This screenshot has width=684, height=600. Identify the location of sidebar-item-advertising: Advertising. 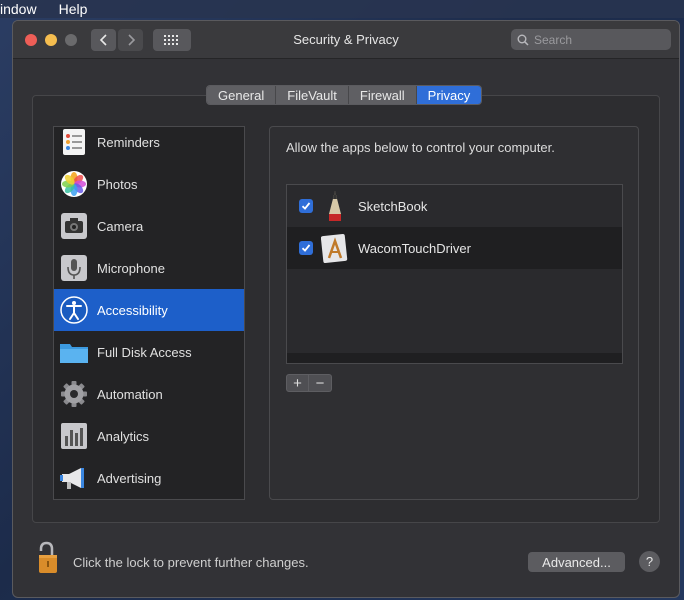
(149, 478).